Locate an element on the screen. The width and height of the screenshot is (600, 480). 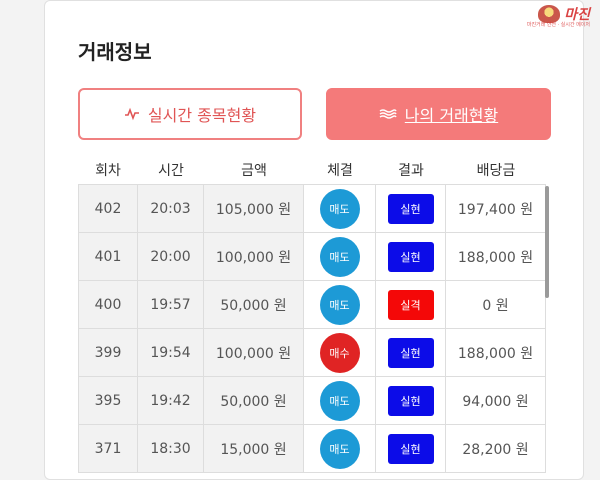
page-title: 거래정보 is located at coordinates (115, 52).